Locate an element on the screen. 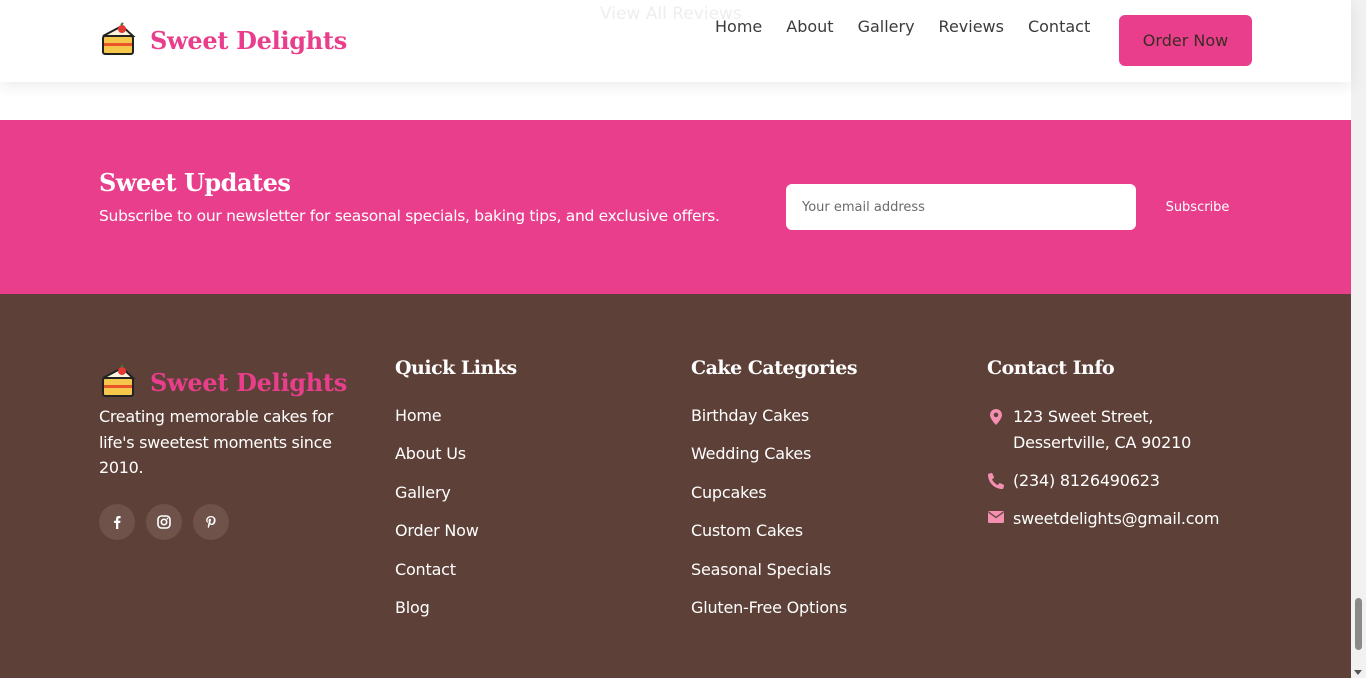 Image resolution: width=1366 pixels, height=678 pixels. envelope-icon is located at coordinates (996, 514).